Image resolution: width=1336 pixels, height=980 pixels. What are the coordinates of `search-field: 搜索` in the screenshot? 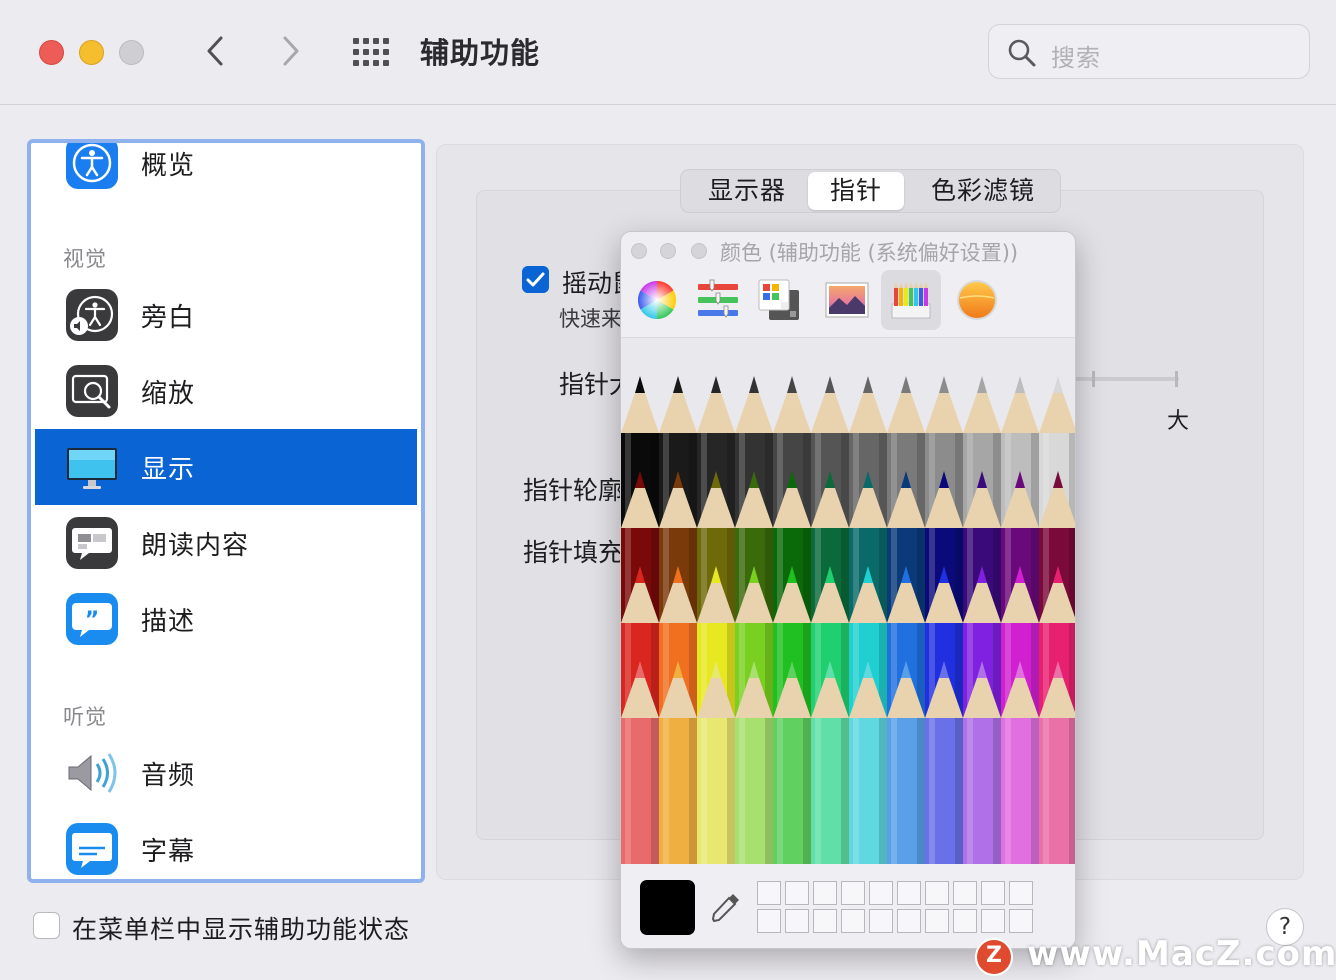 It's located at (1149, 51).